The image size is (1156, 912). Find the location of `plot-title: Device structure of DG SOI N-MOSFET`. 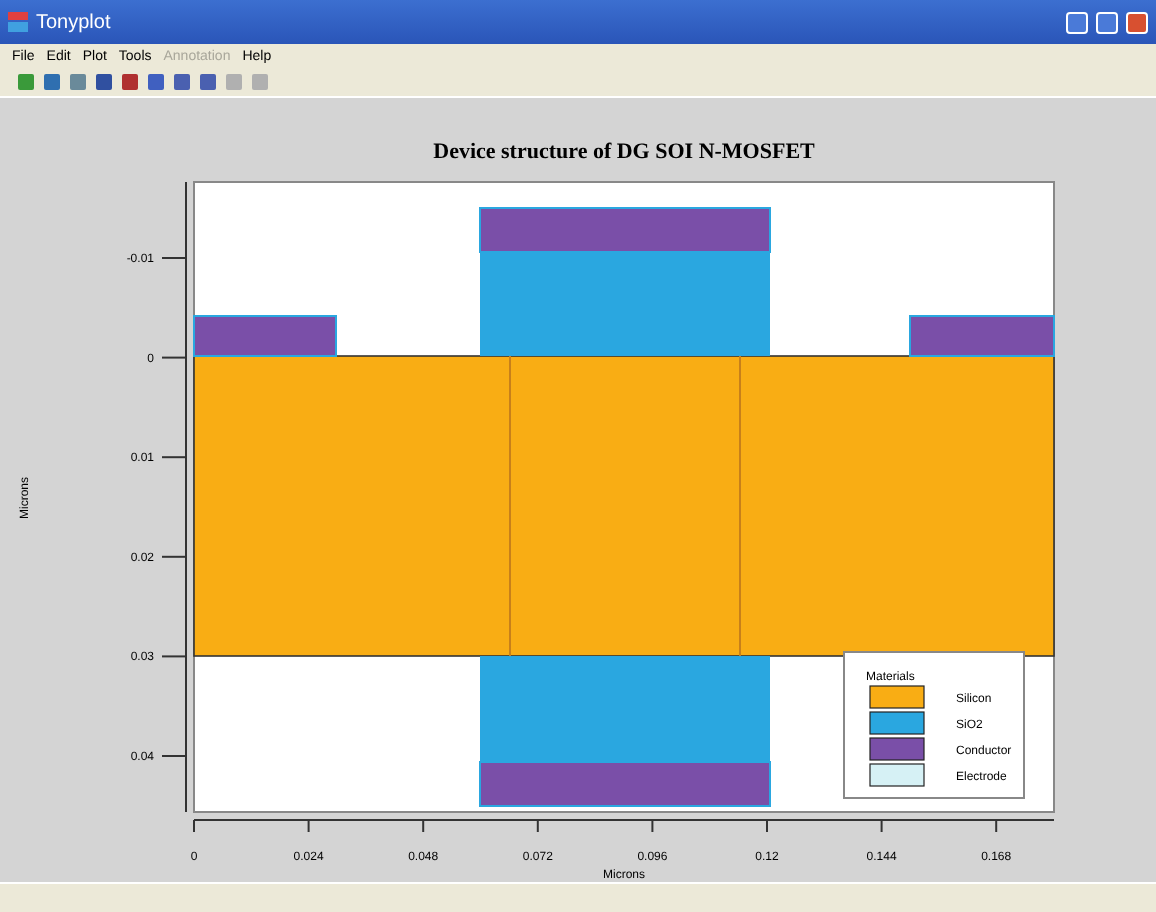

plot-title: Device structure of DG SOI N-MOSFET is located at coordinates (624, 152).